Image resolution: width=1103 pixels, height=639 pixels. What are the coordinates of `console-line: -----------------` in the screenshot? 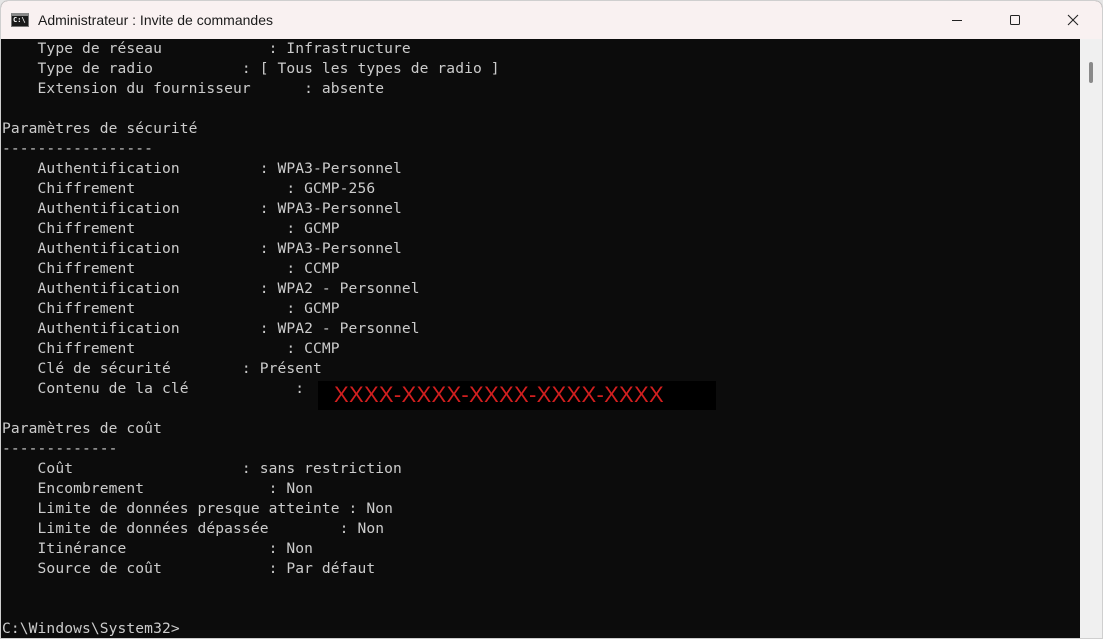 It's located at (78, 148).